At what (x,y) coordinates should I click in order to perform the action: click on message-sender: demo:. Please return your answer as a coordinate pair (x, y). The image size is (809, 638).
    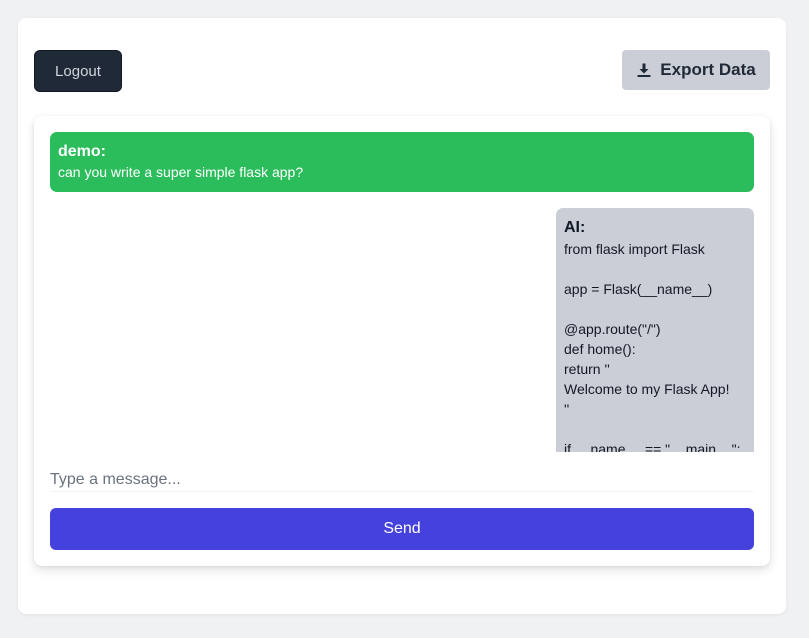
    Looking at the image, I should click on (82, 151).